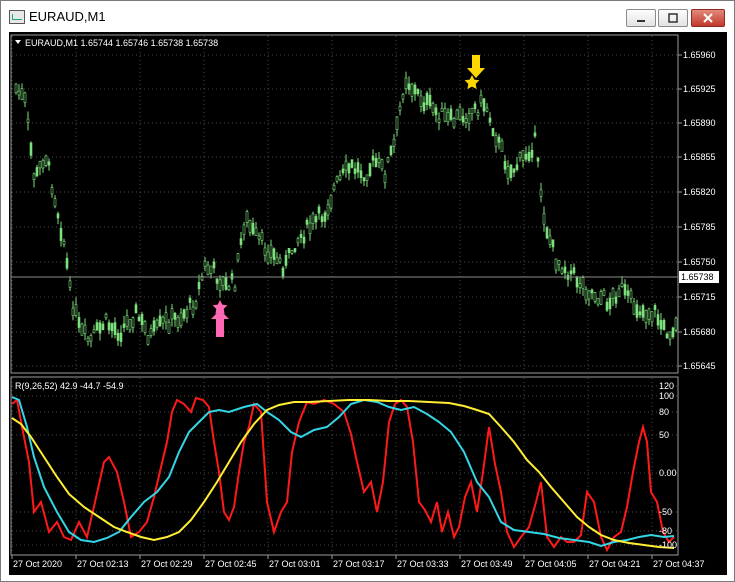  What do you see at coordinates (487, 564) in the screenshot?
I see `time-tick-label: 27 Oct 03:49` at bounding box center [487, 564].